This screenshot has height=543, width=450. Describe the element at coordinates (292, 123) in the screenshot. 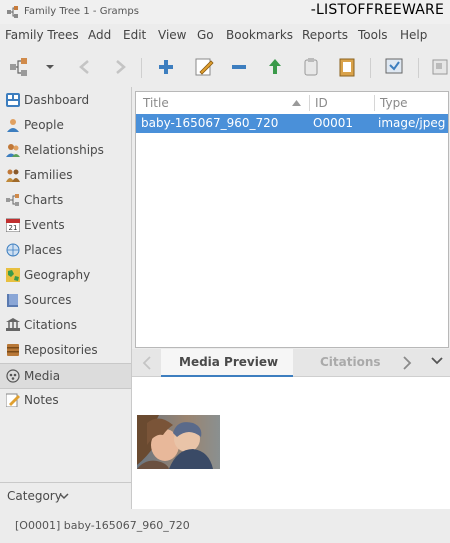

I see `table-row: baby-165067_960_720 O0001 image/jpeg` at that location.